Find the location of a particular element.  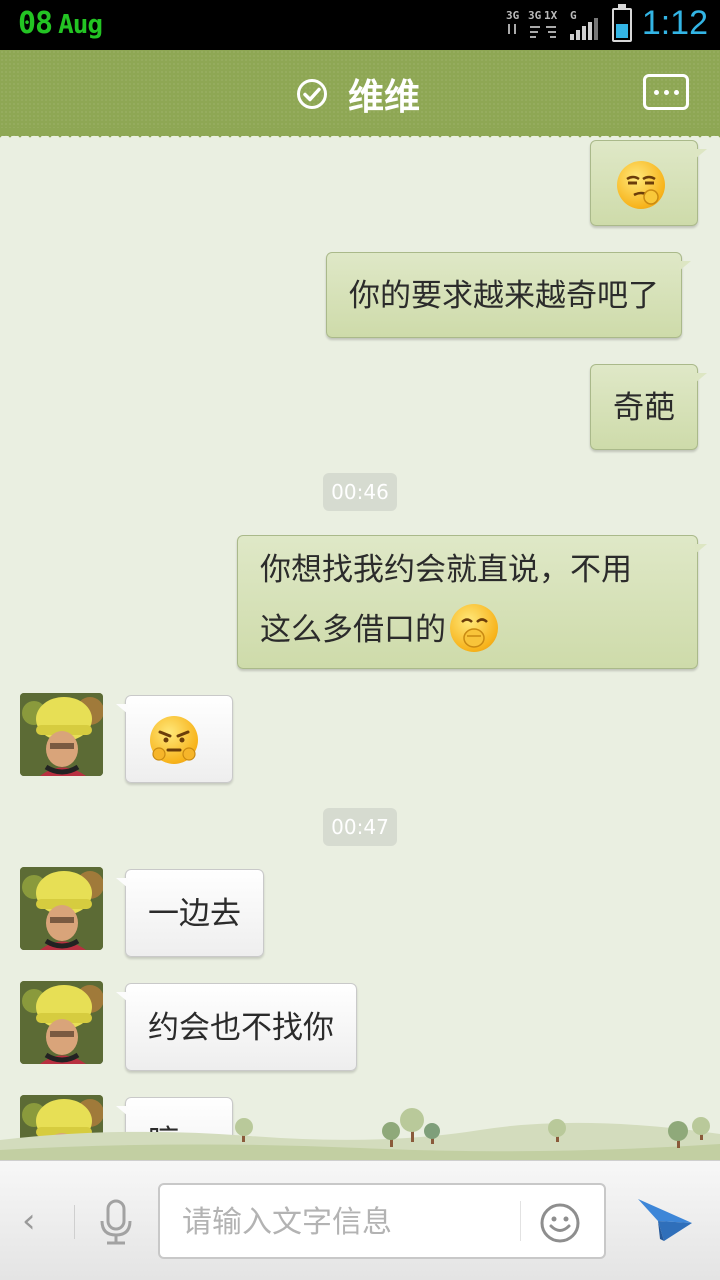

smiley-icon is located at coordinates (560, 1223).